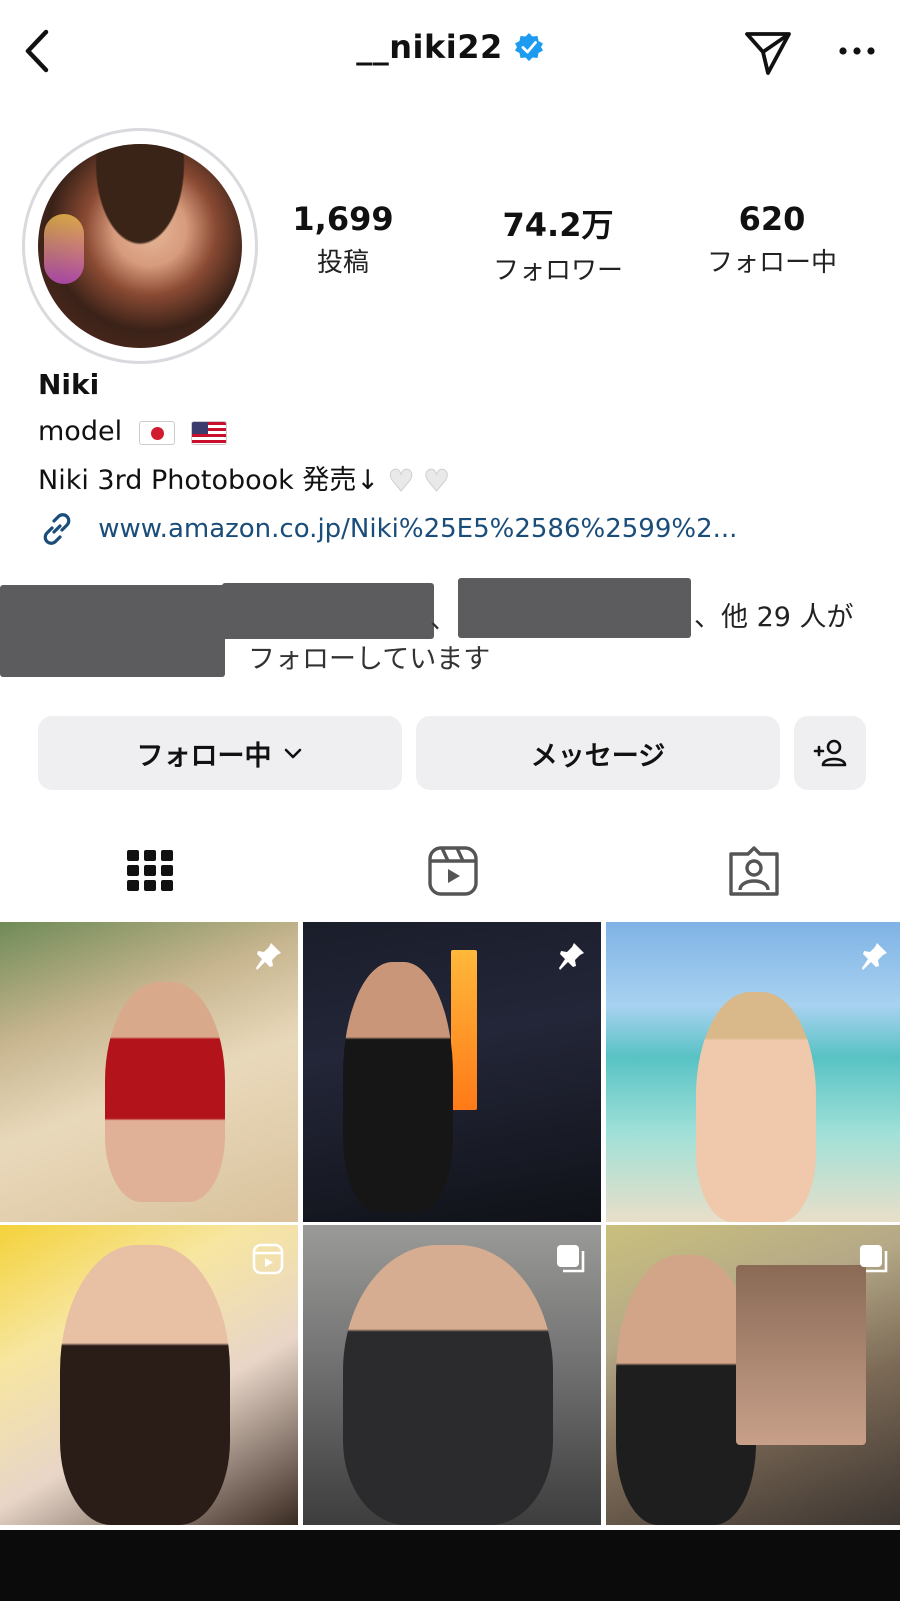 This screenshot has width=900, height=1601. I want to click on following-label: フォロー中, so click(771, 263).